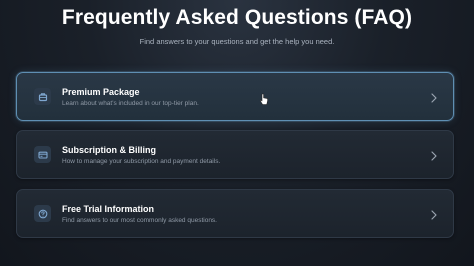 Image resolution: width=474 pixels, height=266 pixels. What do you see at coordinates (264, 99) in the screenshot?
I see `mouse-pointer-icon` at bounding box center [264, 99].